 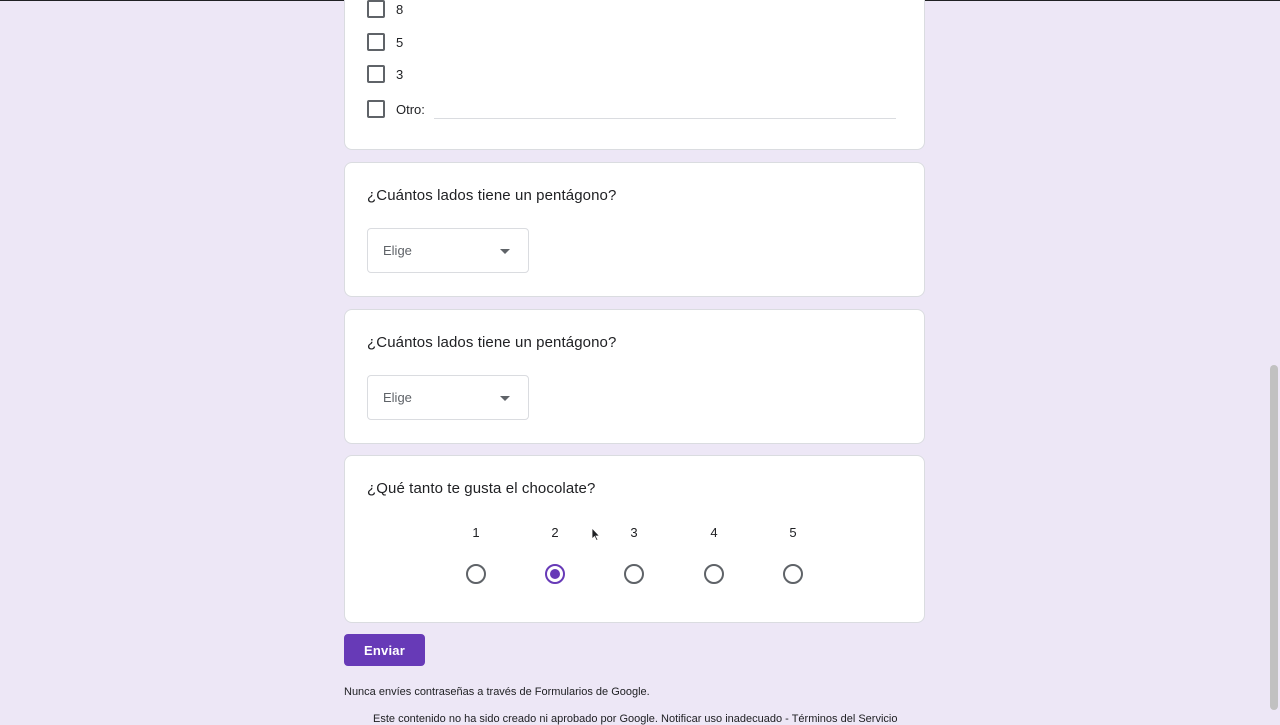 I want to click on scale-label: 4, so click(x=714, y=532).